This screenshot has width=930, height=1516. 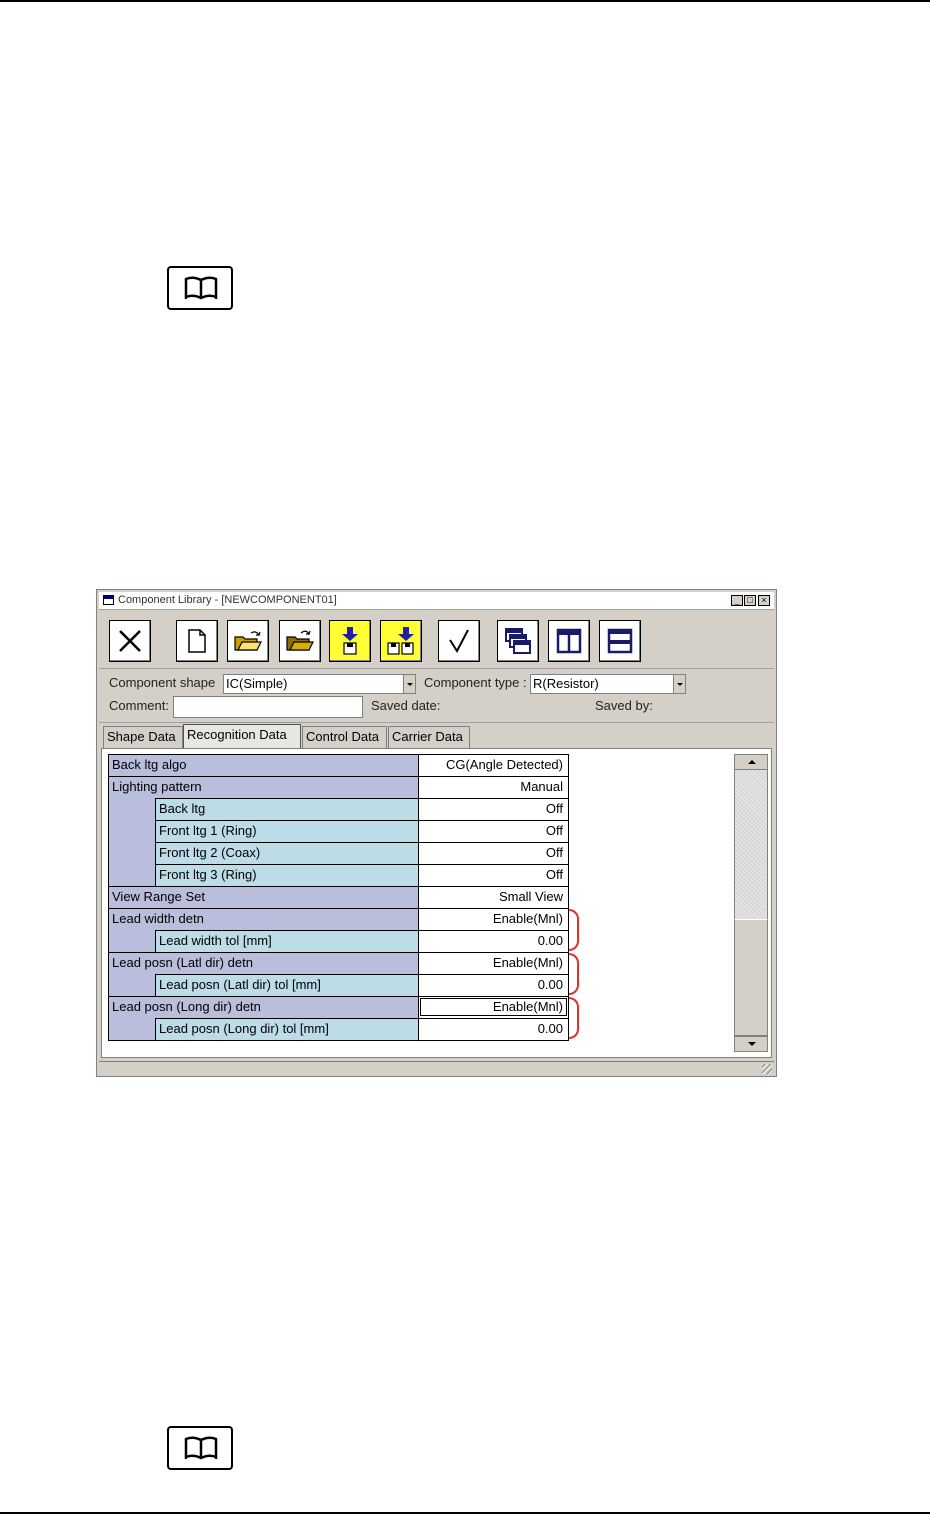 I want to click on grid-row: View Range Set Small View, so click(x=338, y=897).